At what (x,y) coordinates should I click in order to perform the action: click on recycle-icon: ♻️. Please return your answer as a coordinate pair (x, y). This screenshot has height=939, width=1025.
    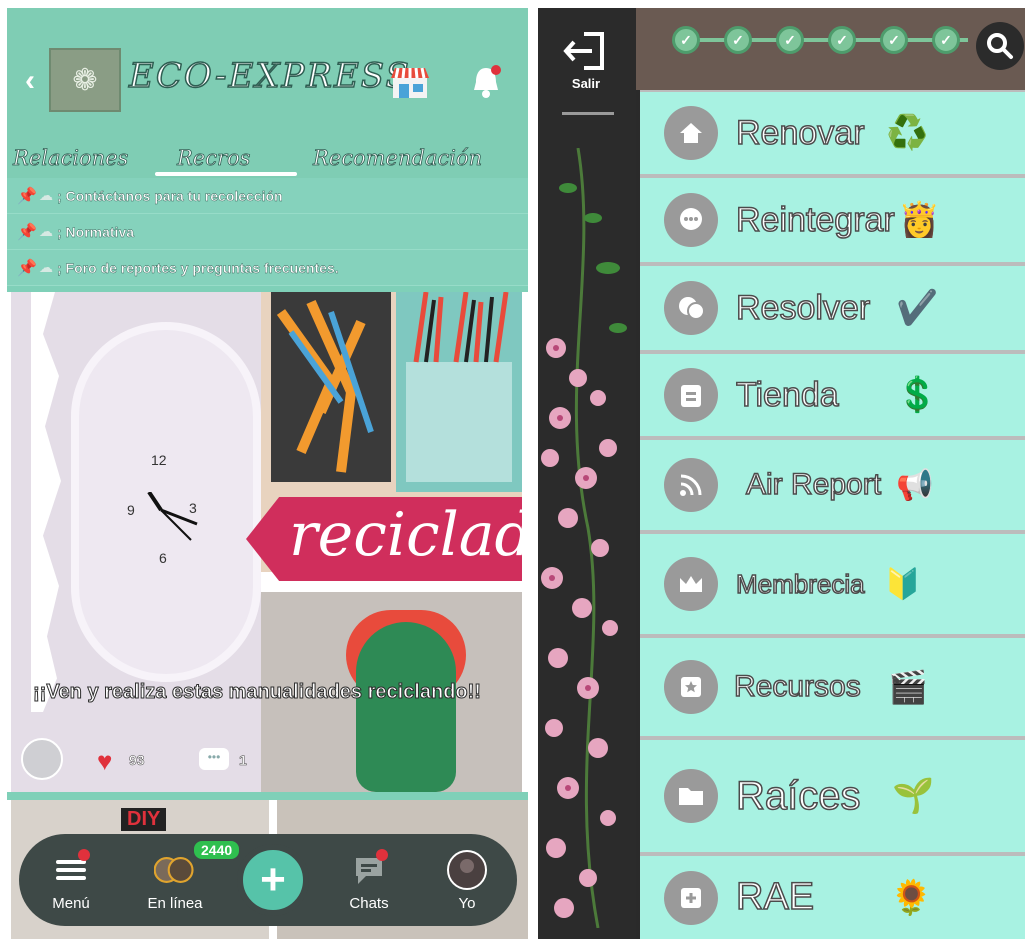
    Looking at the image, I should click on (907, 133).